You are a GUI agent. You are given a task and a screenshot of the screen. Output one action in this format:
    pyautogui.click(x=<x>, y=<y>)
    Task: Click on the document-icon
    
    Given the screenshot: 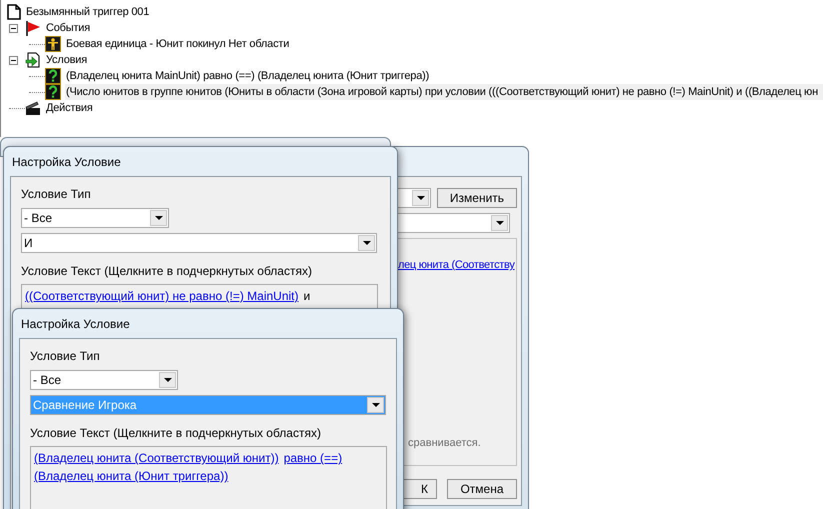 What is the action you would take?
    pyautogui.click(x=14, y=12)
    